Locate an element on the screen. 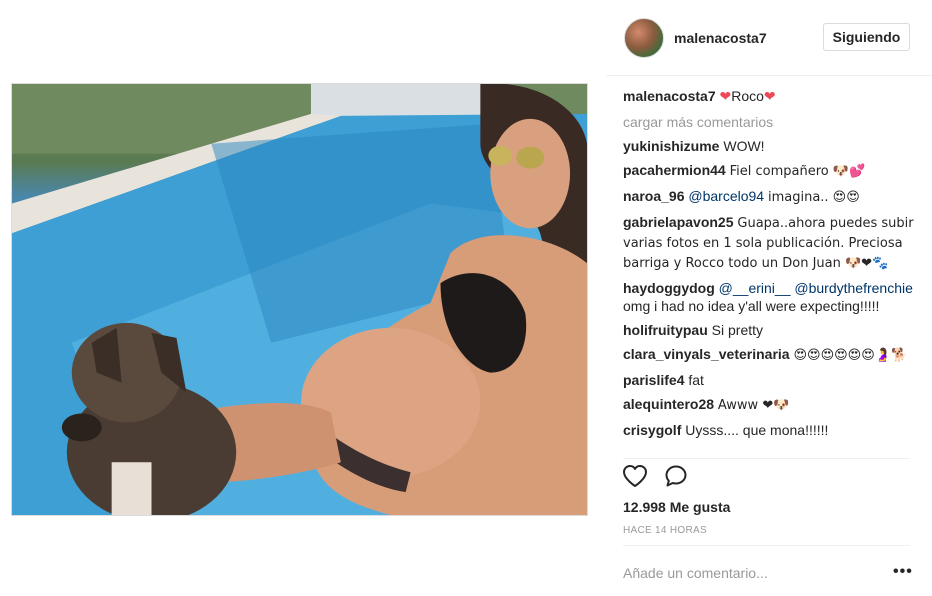 The image size is (932, 596). avatar is located at coordinates (644, 38).